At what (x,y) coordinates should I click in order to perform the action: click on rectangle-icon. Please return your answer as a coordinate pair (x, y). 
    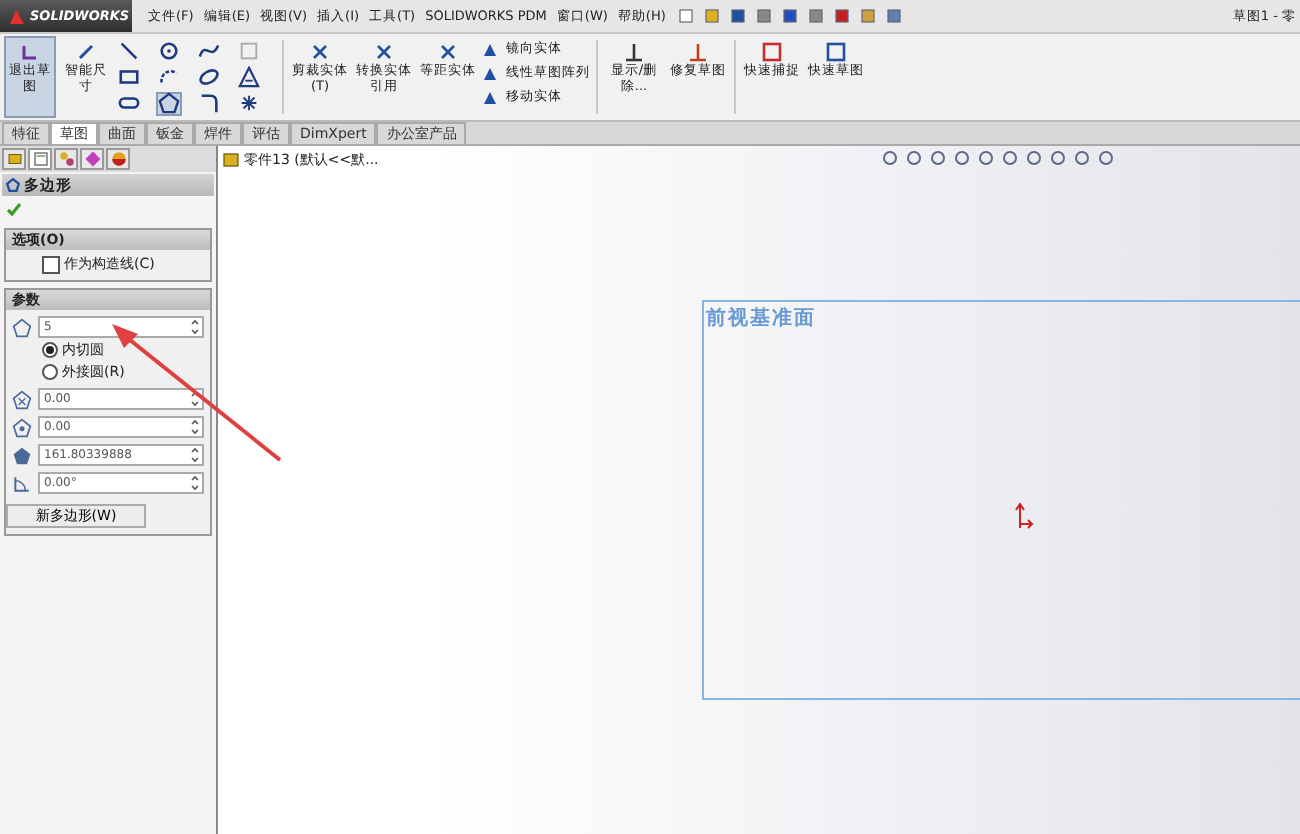
    Looking at the image, I should click on (129, 77).